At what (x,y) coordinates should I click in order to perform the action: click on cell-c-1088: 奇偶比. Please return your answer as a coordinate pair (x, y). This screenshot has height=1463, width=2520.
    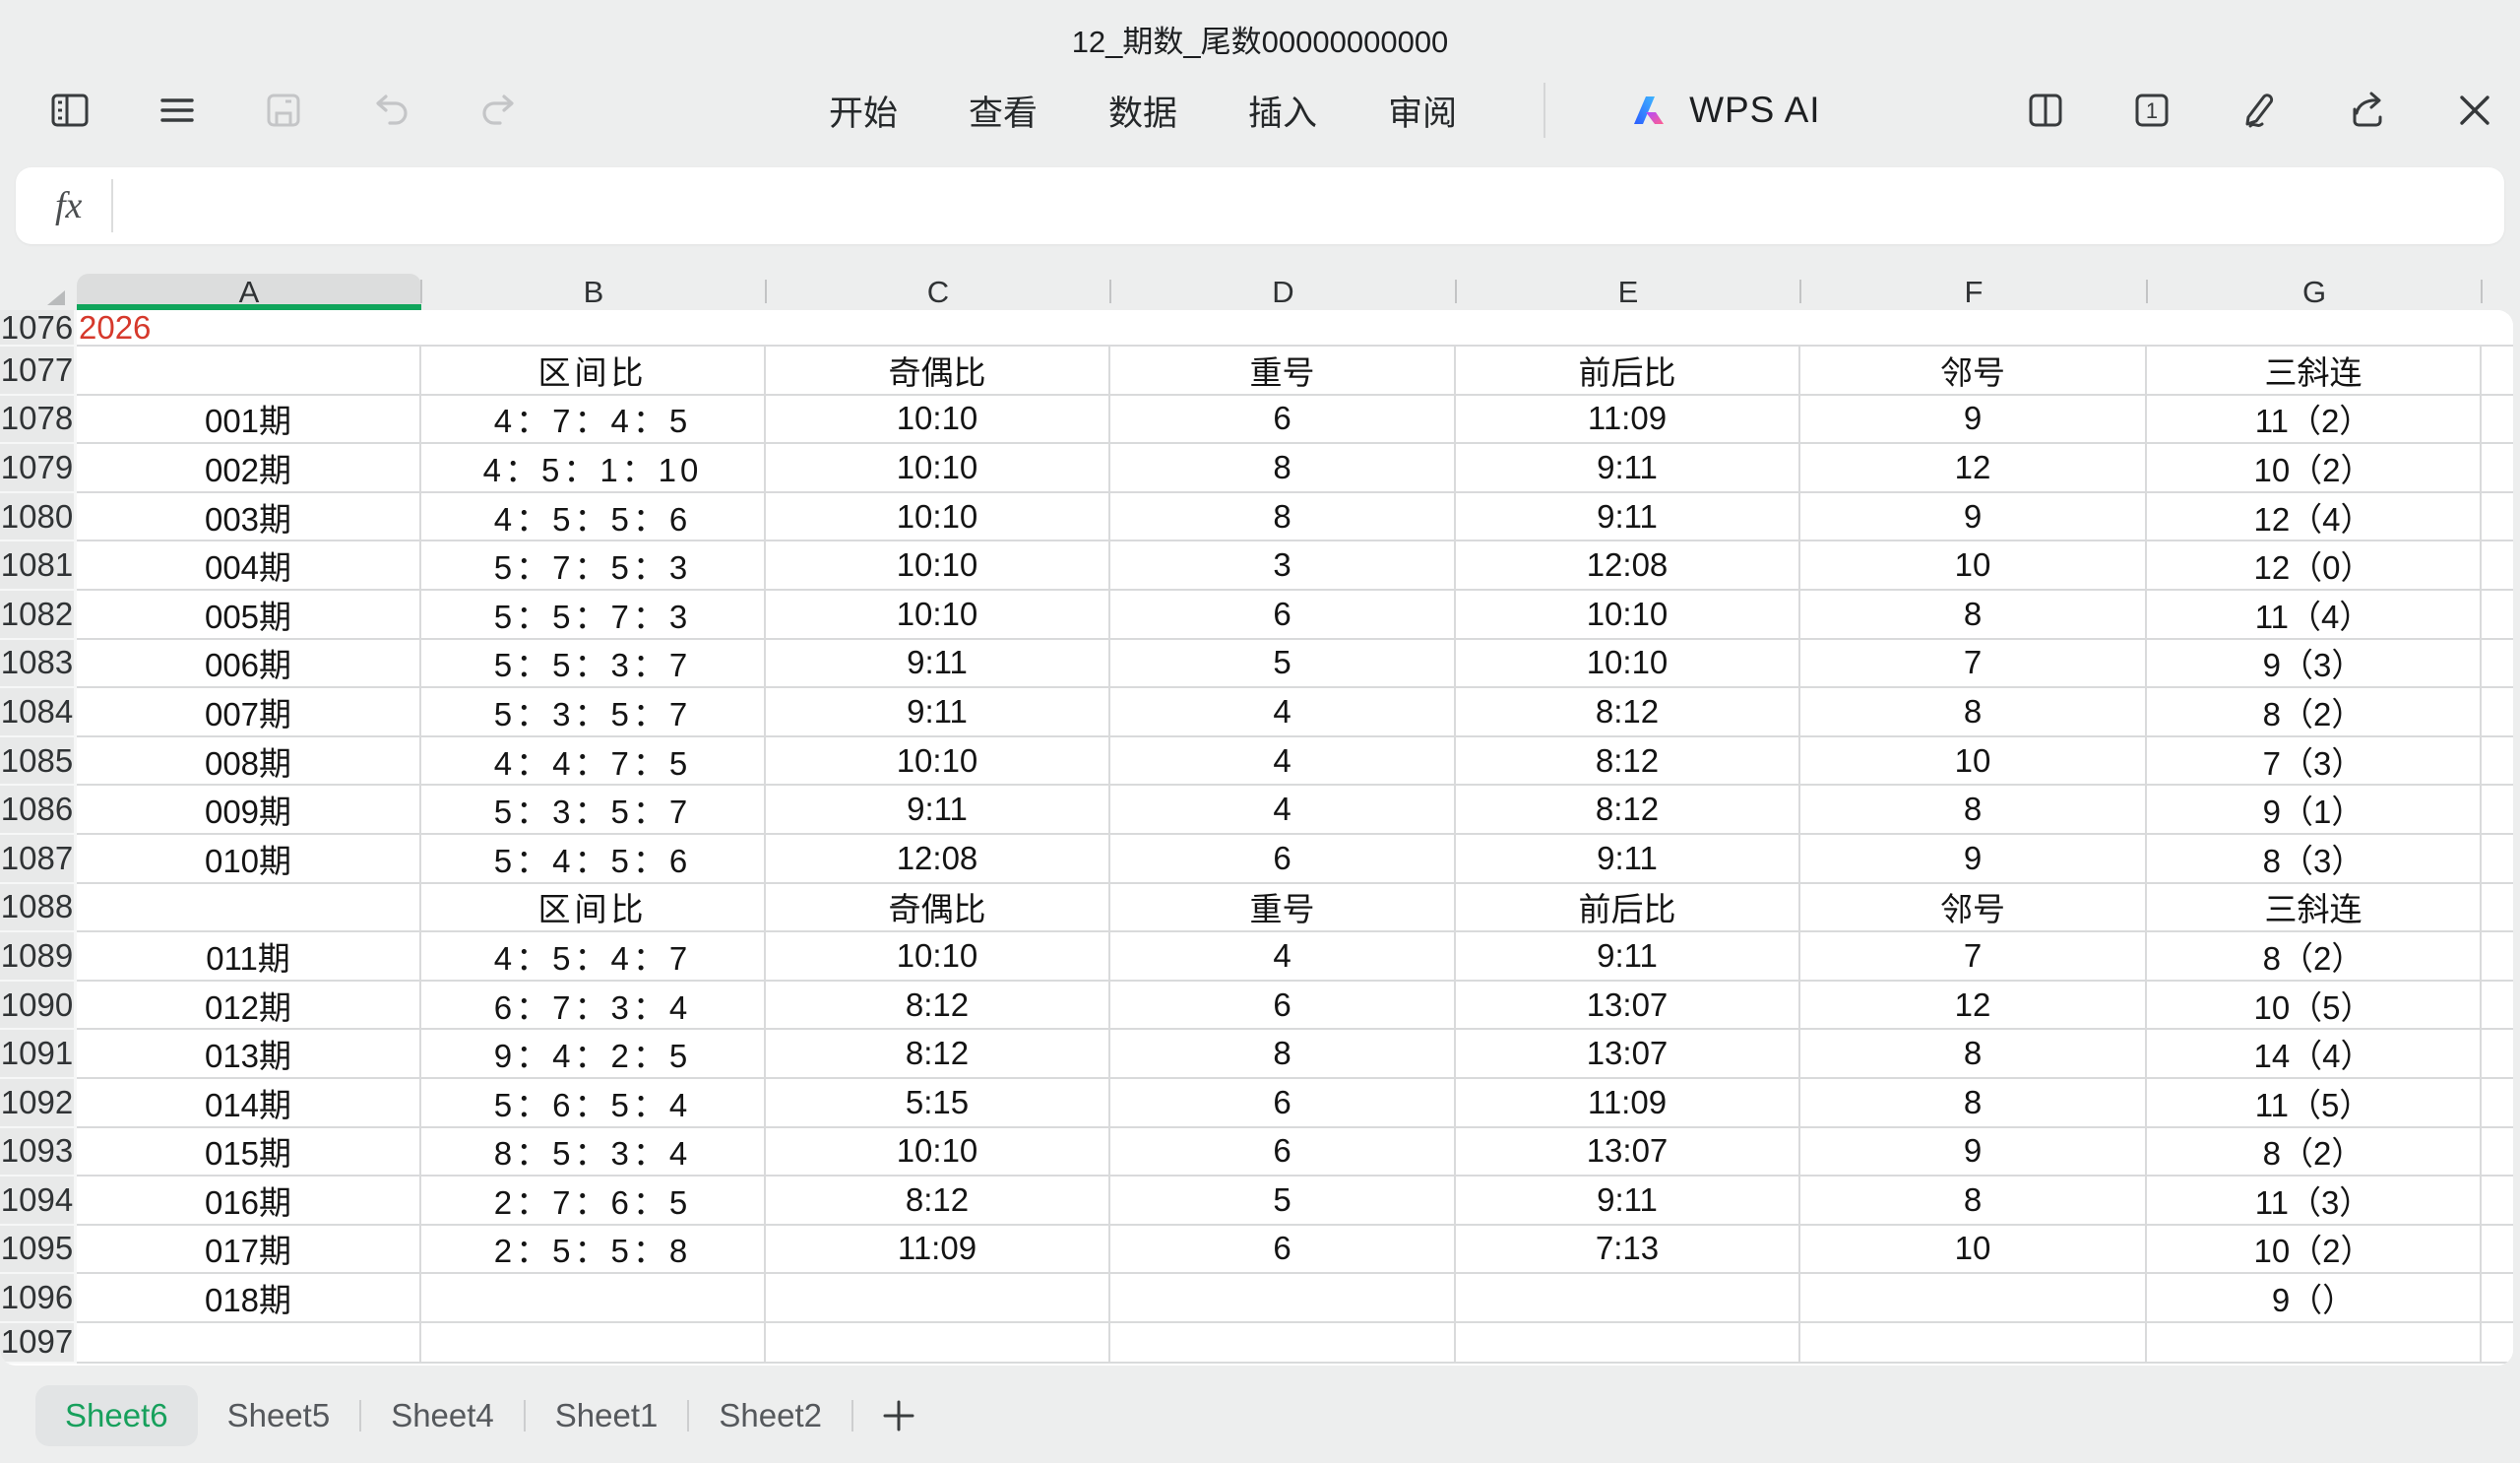
    Looking at the image, I should click on (938, 908).